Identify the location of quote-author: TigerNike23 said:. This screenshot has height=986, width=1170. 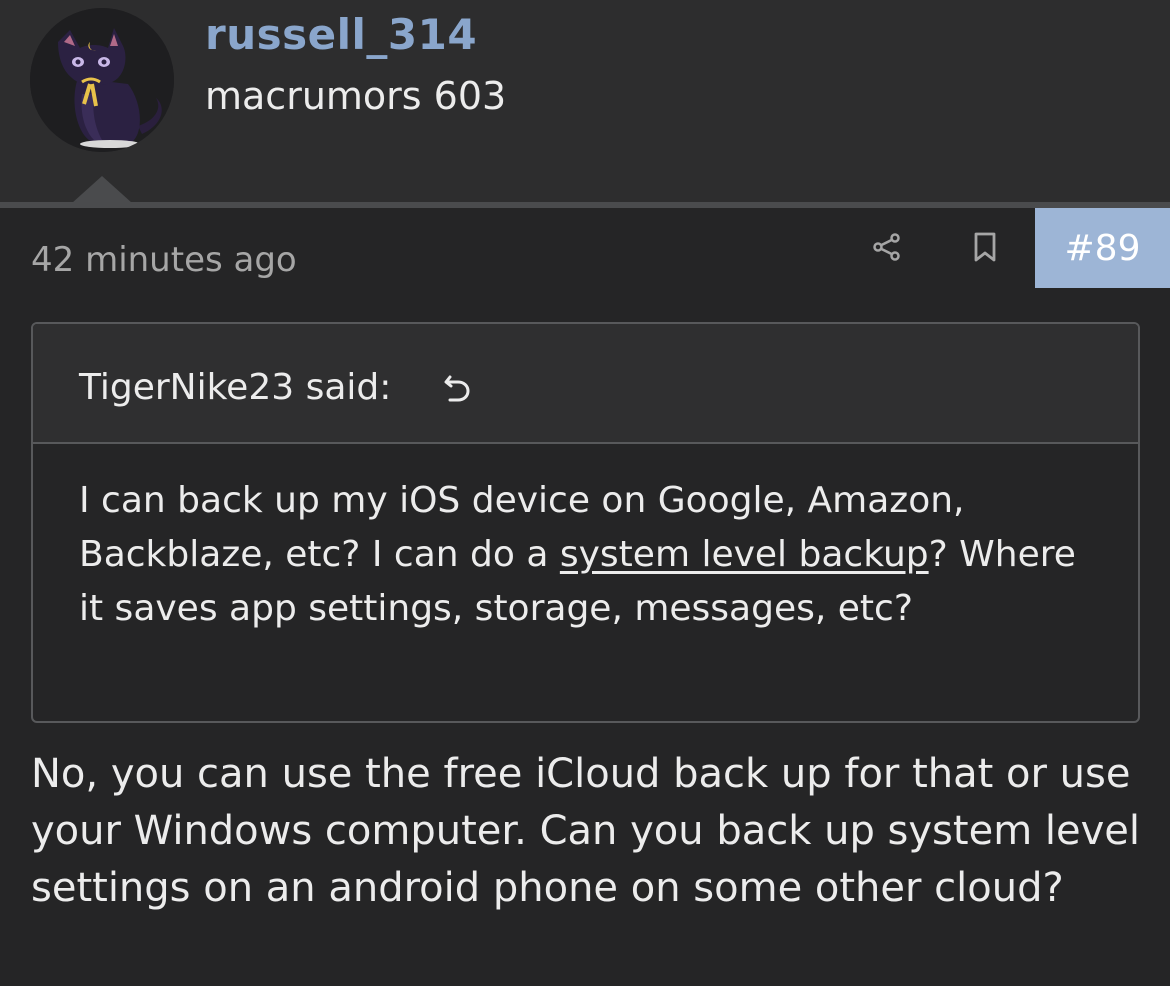
(235, 387).